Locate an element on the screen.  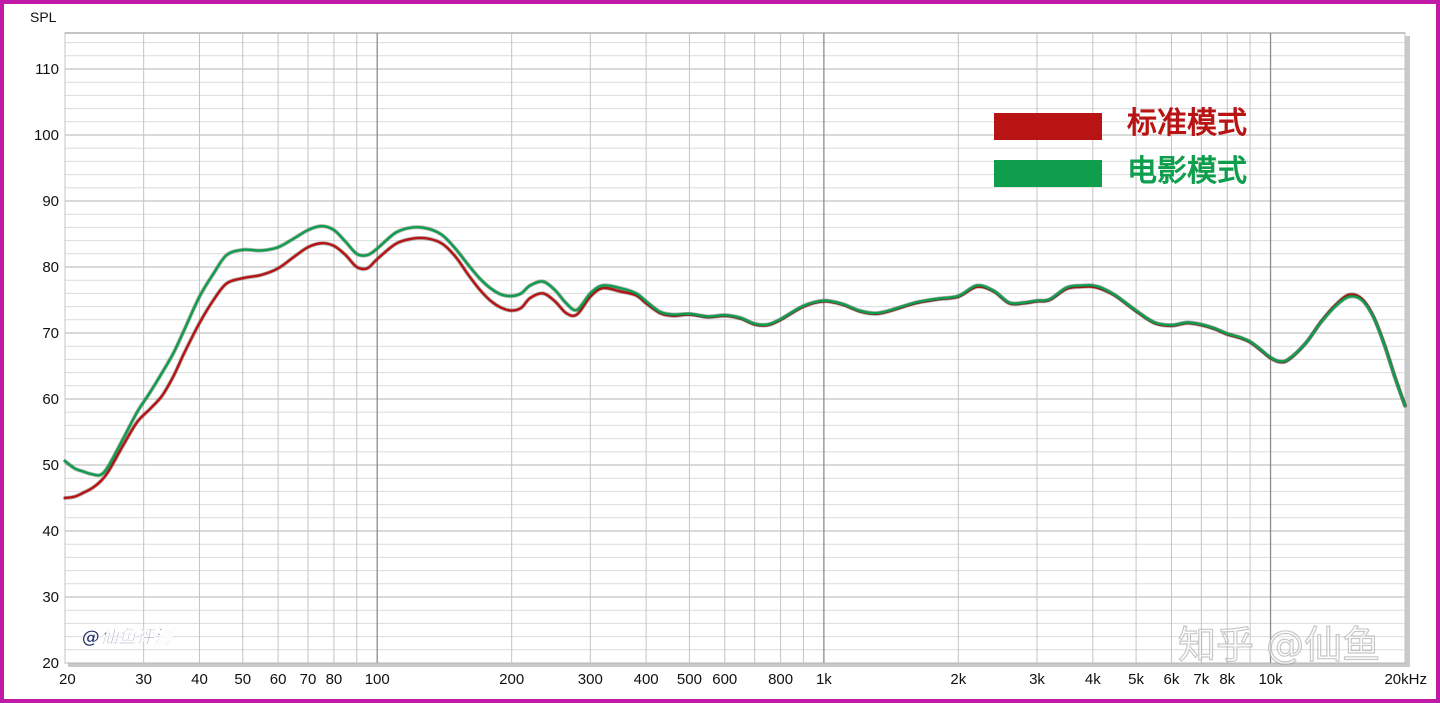
x-tick-label: 70 is located at coordinates (308, 679).